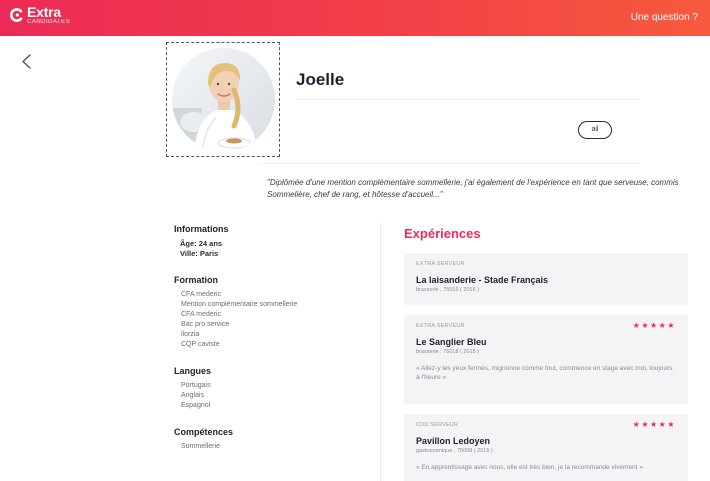  Describe the element at coordinates (442, 233) in the screenshot. I see `experiences-title: Expériences` at that location.